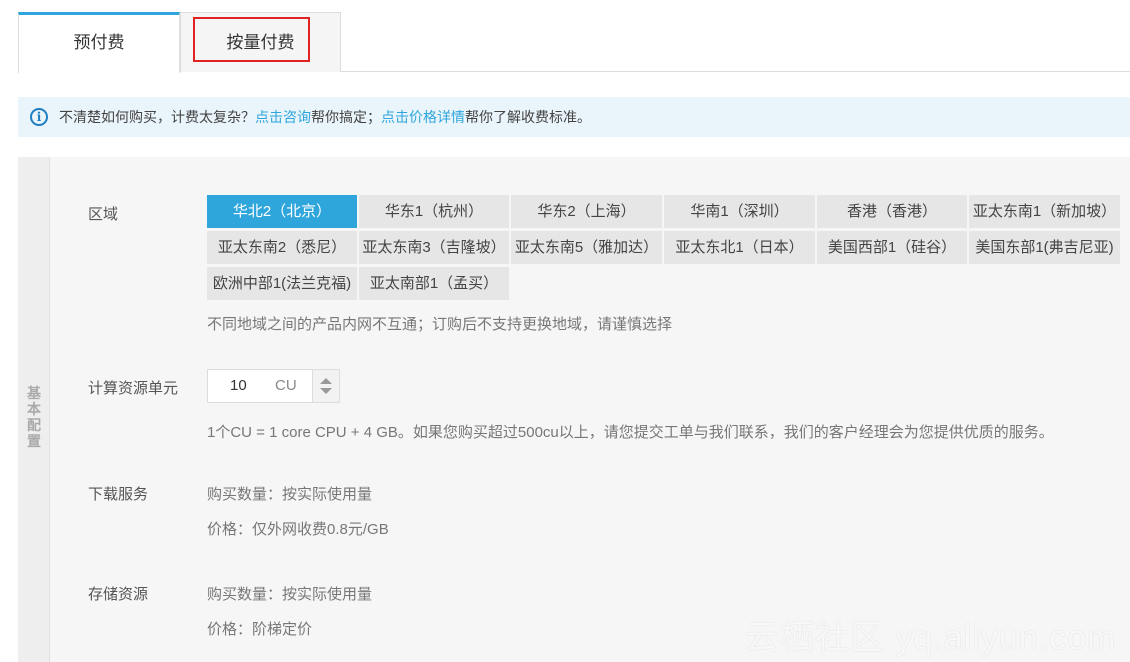 The image size is (1130, 662). I want to click on storage-label: 存储资源, so click(118, 594).